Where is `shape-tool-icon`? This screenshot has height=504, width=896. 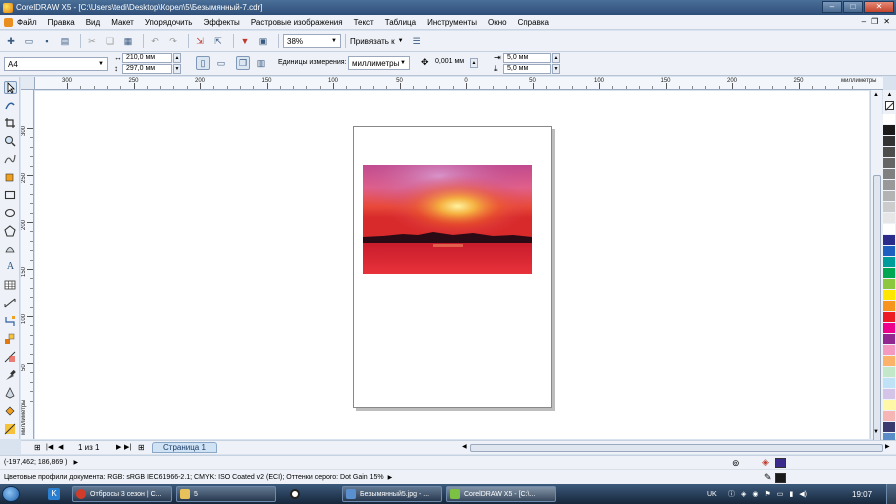
shape-tool-icon is located at coordinates (10, 105).